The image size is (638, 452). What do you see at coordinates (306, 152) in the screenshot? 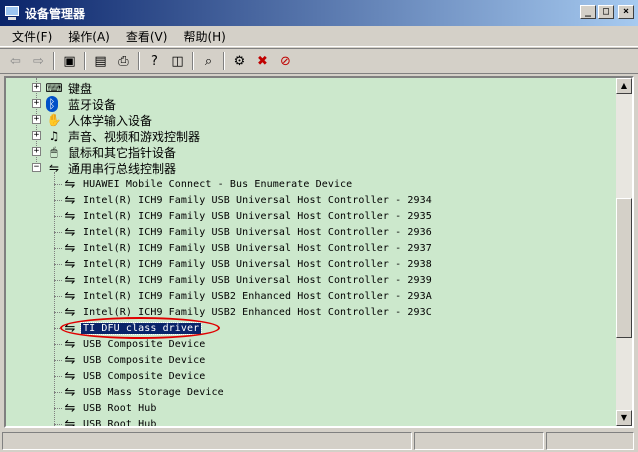
I see `tree-category-row: + 🖱 鼠标和其它指针设备` at bounding box center [306, 152].